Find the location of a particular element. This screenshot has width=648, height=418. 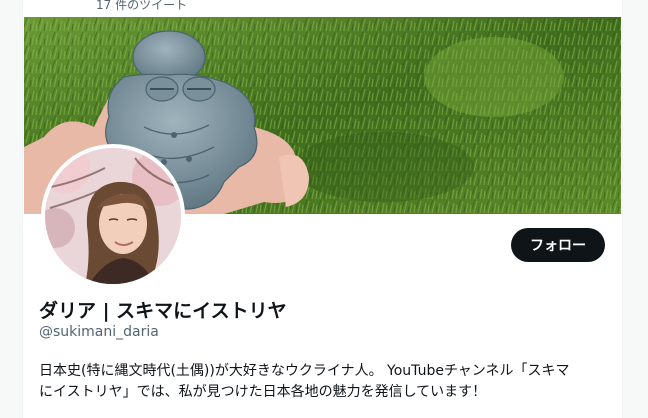

user-handle: @sukimani_daria is located at coordinates (99, 332).